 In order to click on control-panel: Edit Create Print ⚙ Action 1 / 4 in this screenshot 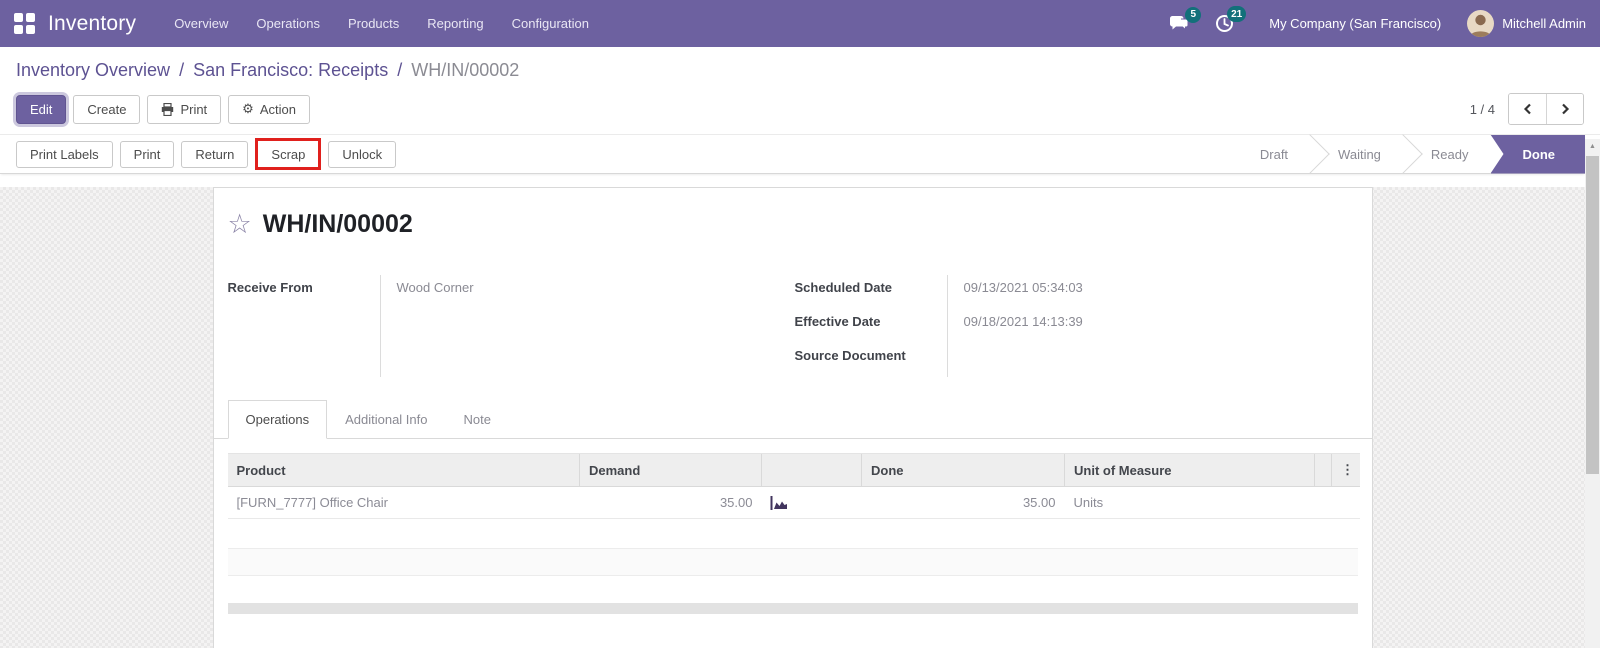, I will do `click(800, 111)`.